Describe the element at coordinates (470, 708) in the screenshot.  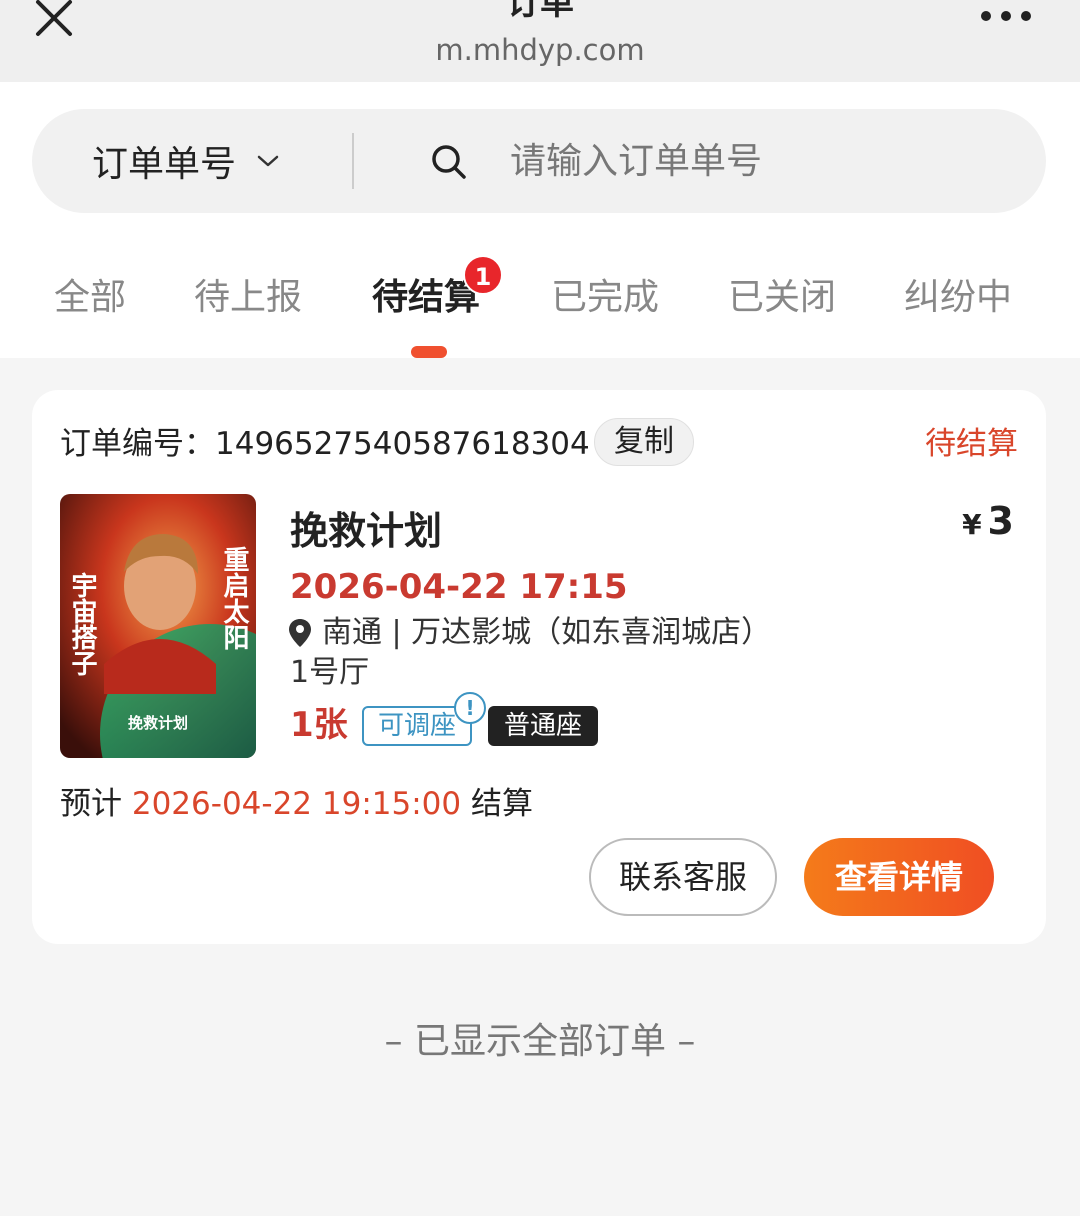
I see `info-icon: !` at that location.